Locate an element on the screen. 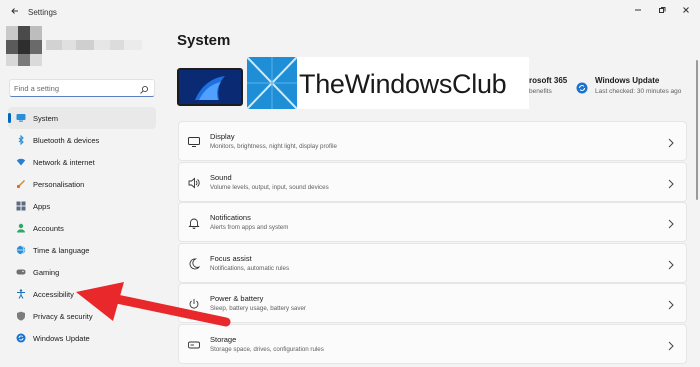 Image resolution: width=700 pixels, height=367 pixels. brush-icon is located at coordinates (21, 184).